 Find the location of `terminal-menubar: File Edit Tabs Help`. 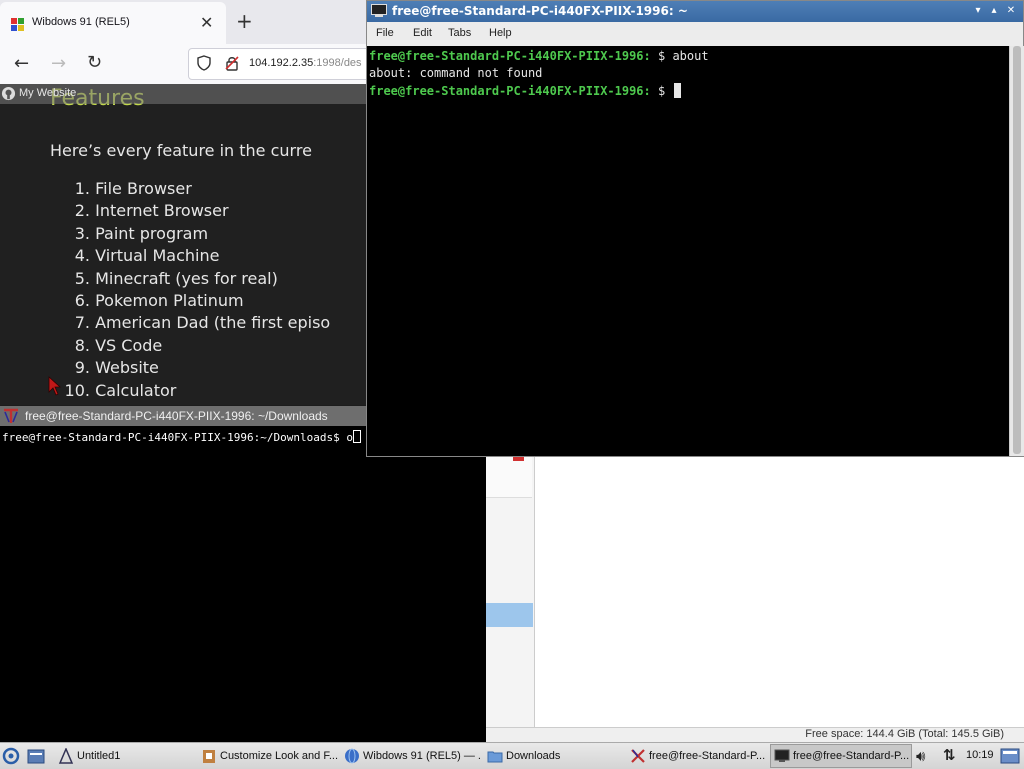

terminal-menubar: File Edit Tabs Help is located at coordinates (695, 34).